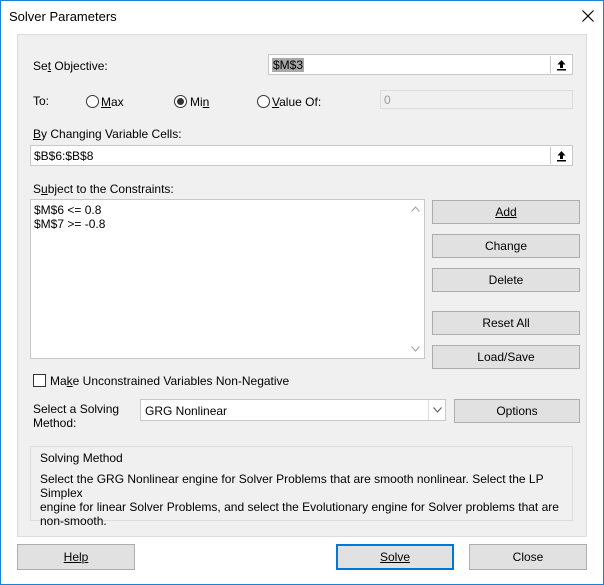  What do you see at coordinates (70, 66) in the screenshot?
I see `objective-label: Set Objective:` at bounding box center [70, 66].